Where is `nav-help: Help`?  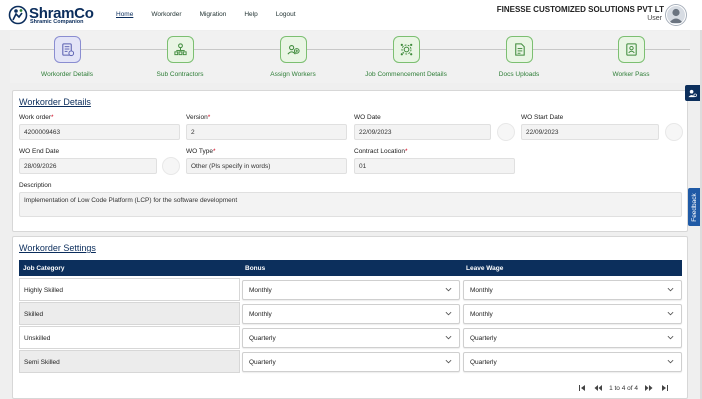 nav-help: Help is located at coordinates (250, 14).